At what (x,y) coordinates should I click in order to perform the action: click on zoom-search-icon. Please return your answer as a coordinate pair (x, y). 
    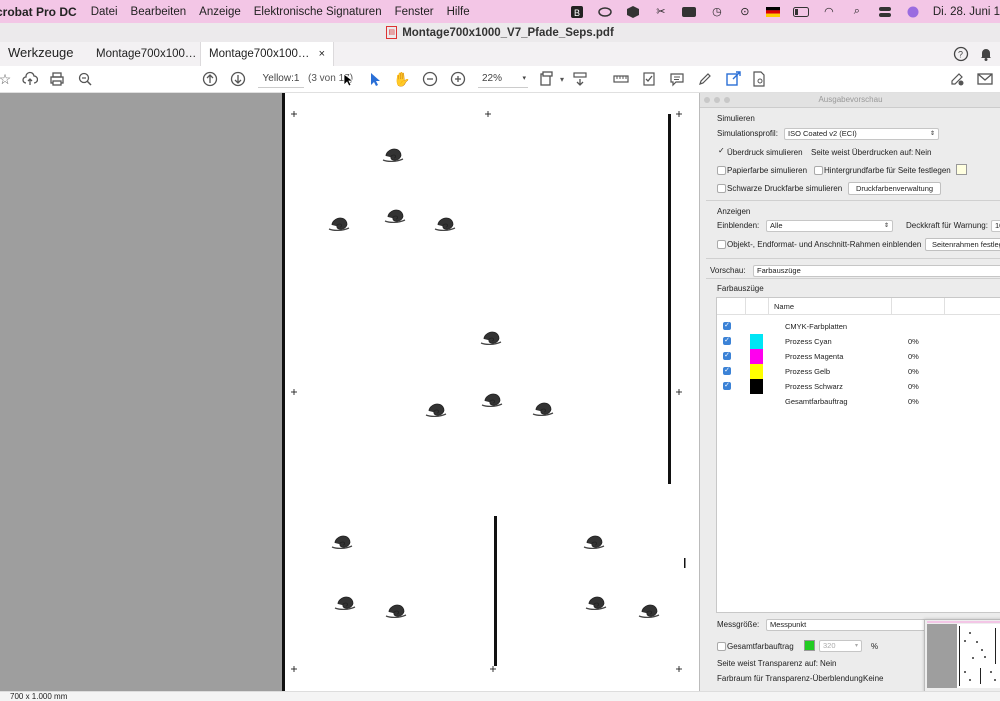
    Looking at the image, I should click on (85, 79).